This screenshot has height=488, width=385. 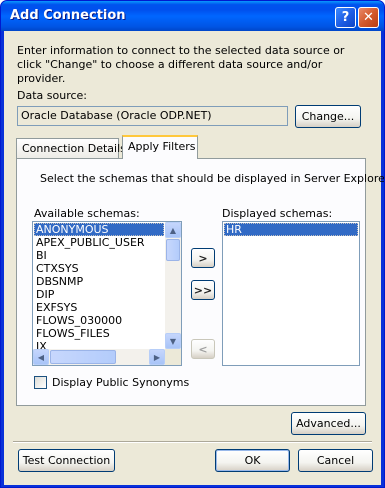 What do you see at coordinates (192, 442) in the screenshot?
I see `divider` at bounding box center [192, 442].